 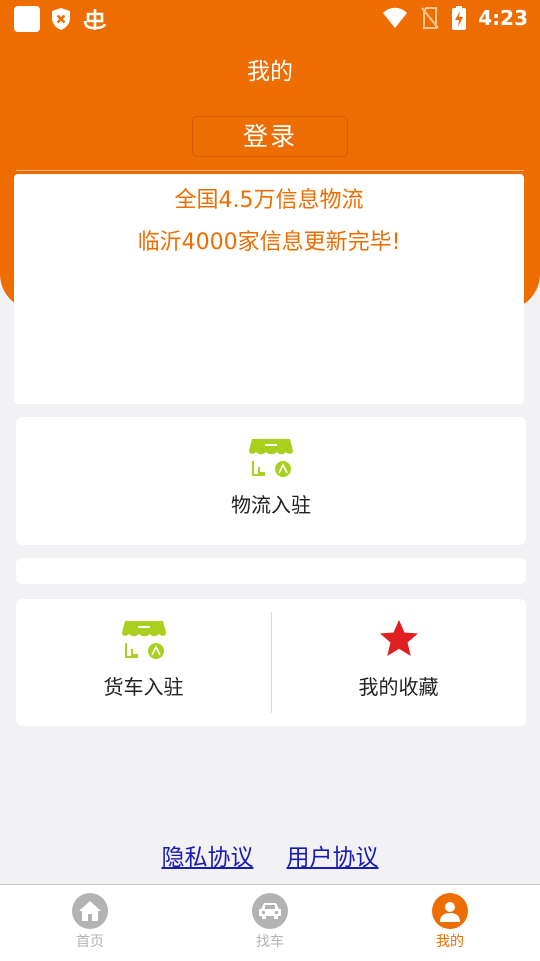 I want to click on no-sim-icon, so click(x=430, y=18).